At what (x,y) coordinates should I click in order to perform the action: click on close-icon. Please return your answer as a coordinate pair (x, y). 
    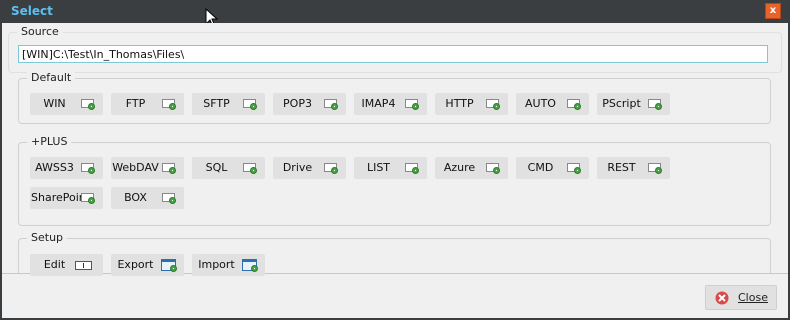
    Looking at the image, I should click on (722, 298).